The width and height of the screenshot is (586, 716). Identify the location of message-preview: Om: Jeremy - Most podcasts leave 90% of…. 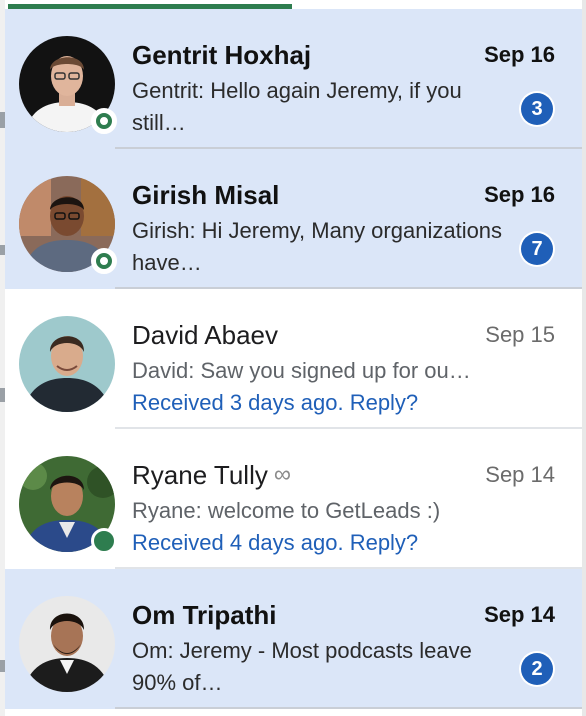
(302, 666).